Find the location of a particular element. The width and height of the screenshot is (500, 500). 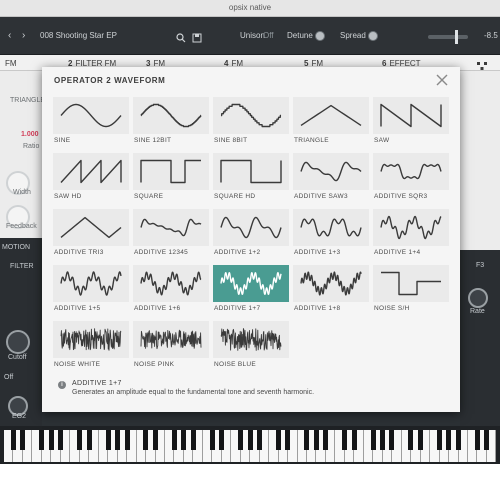

additive-1-2-wave-icon is located at coordinates (251, 227).